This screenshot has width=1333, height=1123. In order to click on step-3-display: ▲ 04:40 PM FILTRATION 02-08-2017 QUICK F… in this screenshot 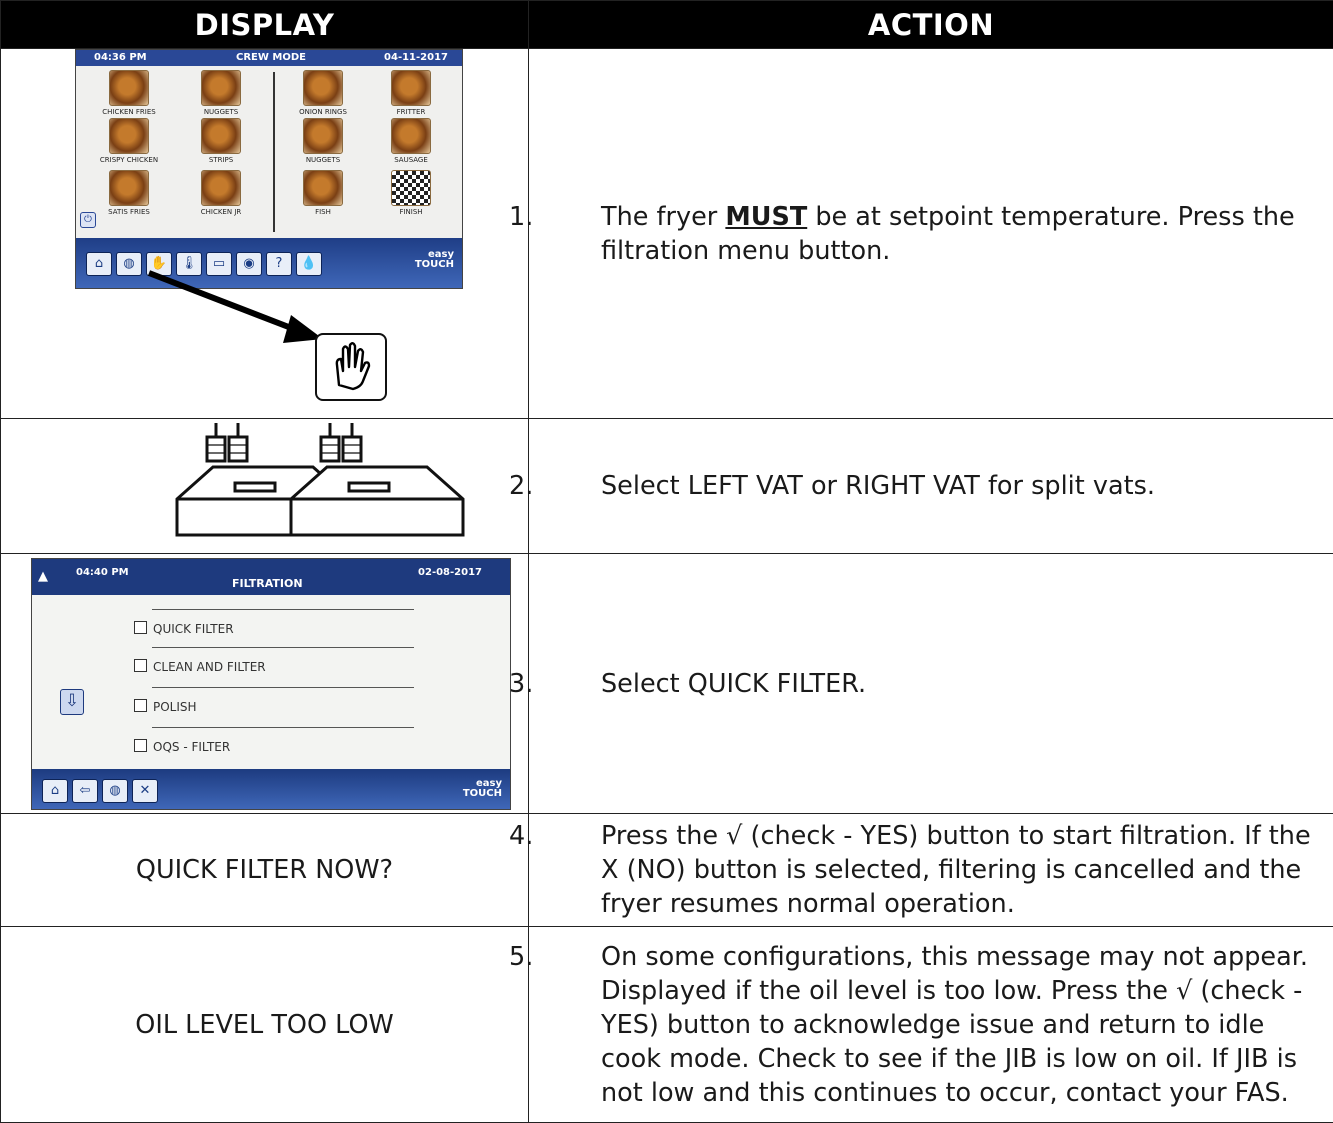, I will do `click(264, 683)`.